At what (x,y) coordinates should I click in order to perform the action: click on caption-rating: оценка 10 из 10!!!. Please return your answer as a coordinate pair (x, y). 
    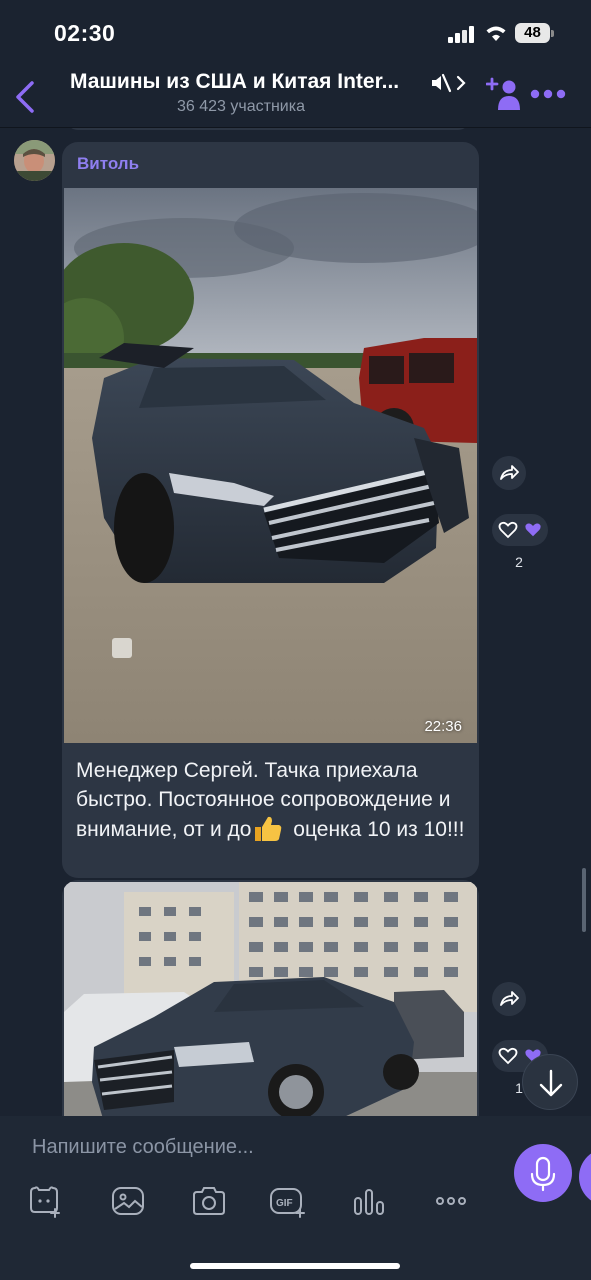
    Looking at the image, I should click on (376, 829).